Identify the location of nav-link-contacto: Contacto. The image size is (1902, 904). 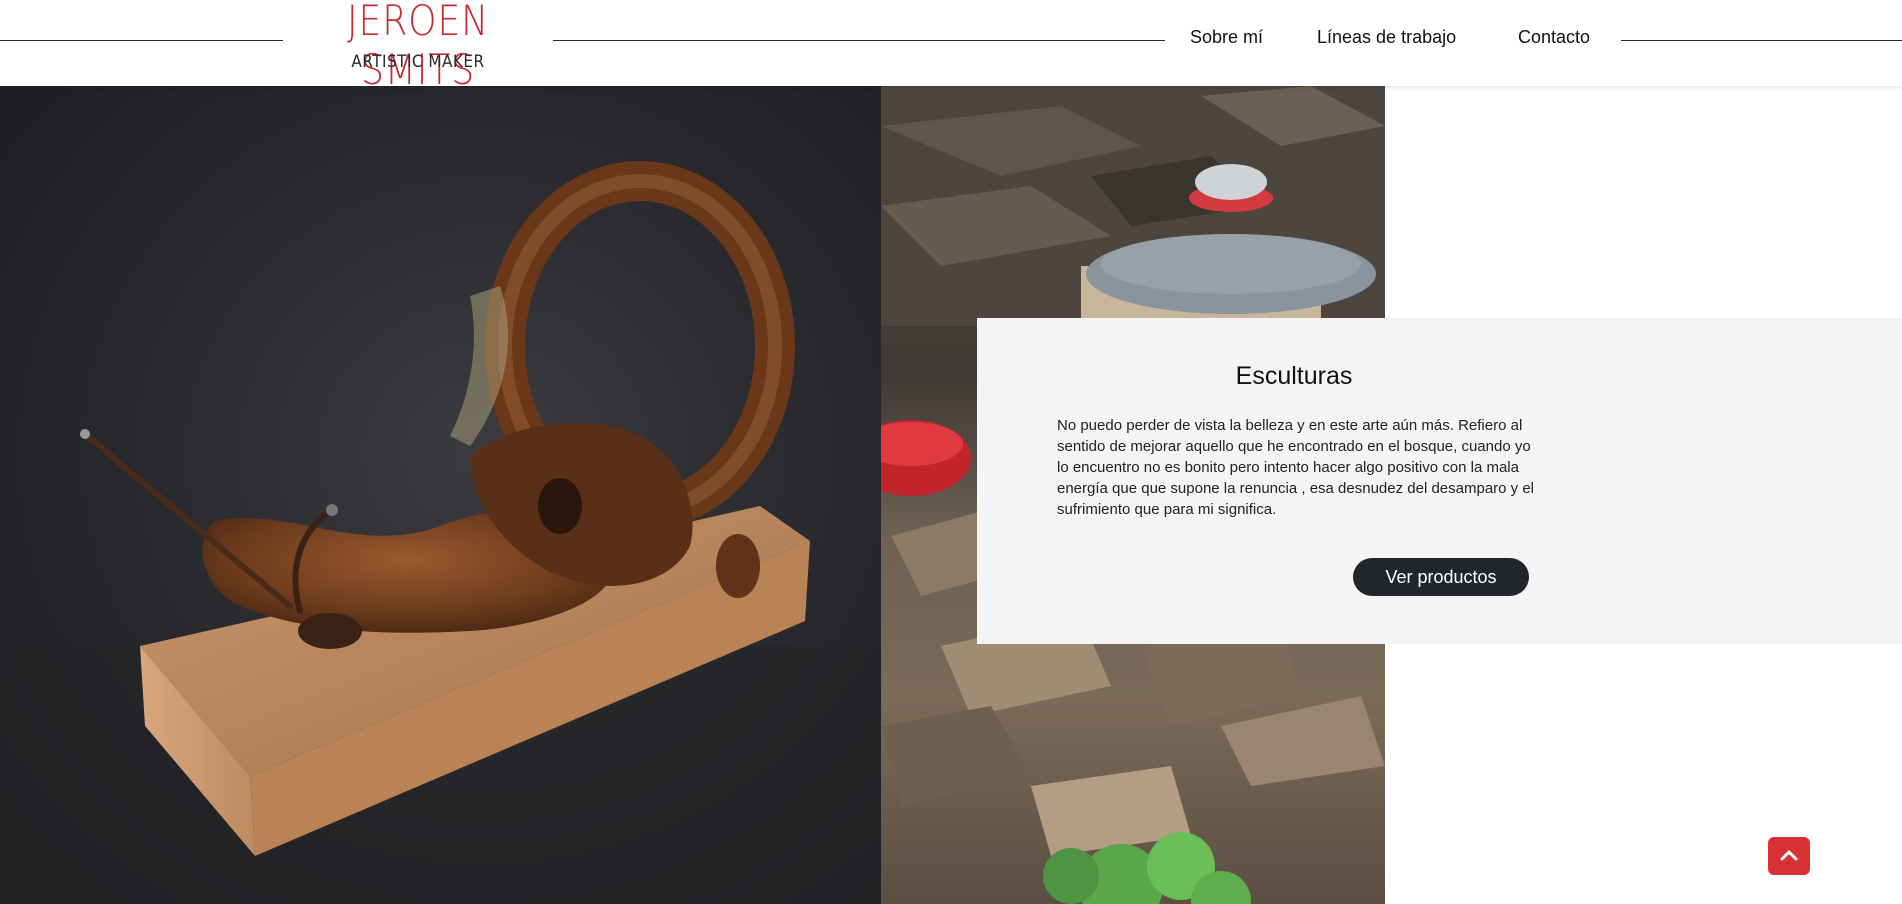
(1554, 37).